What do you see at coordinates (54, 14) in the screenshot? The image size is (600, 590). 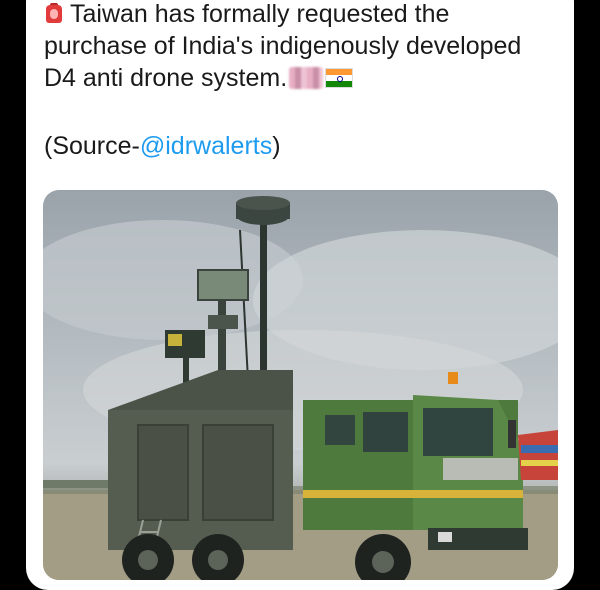 I see `police-light-icon` at bounding box center [54, 14].